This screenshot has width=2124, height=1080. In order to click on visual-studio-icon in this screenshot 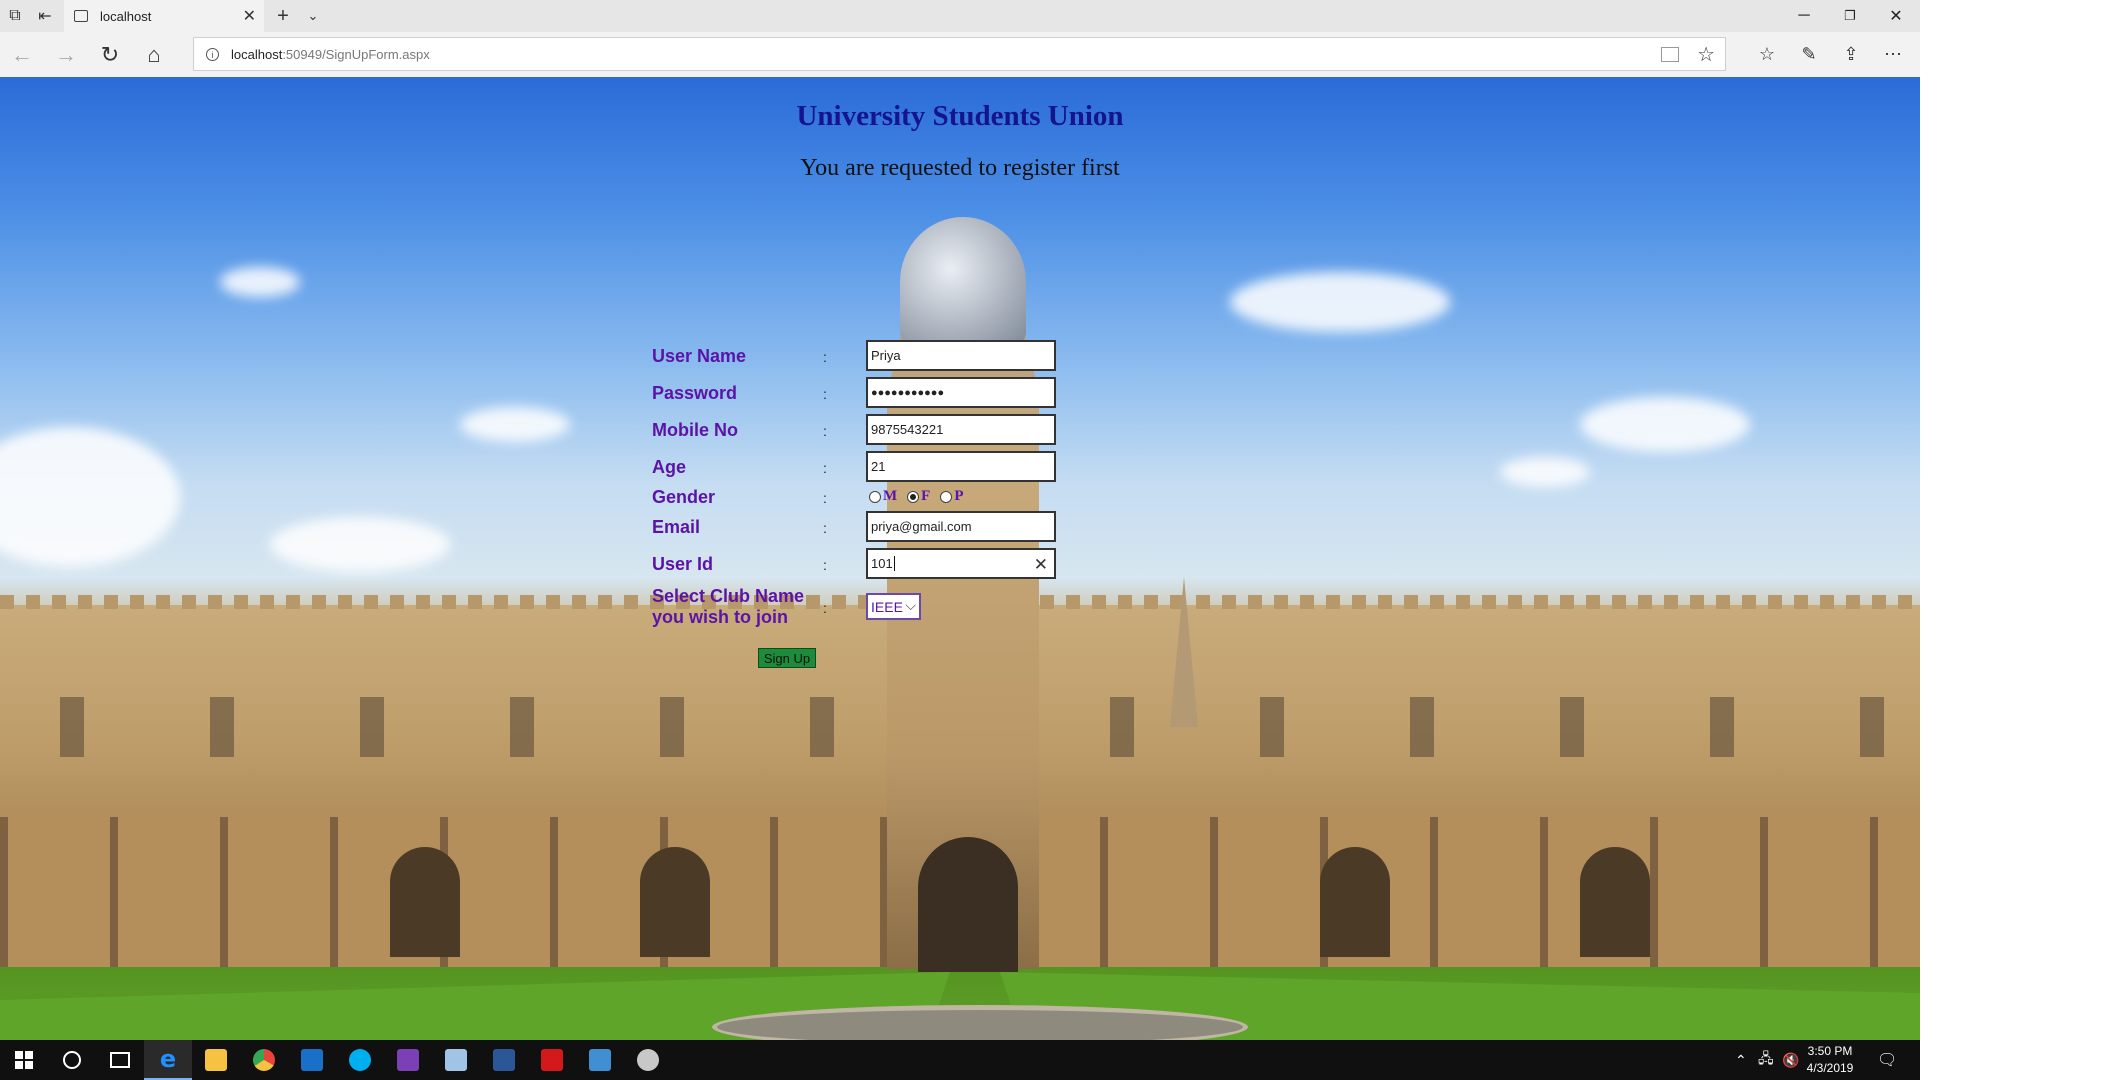, I will do `click(408, 1060)`.